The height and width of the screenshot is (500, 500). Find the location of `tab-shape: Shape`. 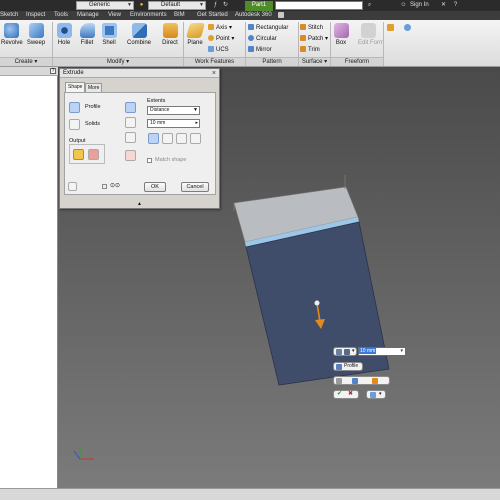

tab-shape: Shape is located at coordinates (75, 87).